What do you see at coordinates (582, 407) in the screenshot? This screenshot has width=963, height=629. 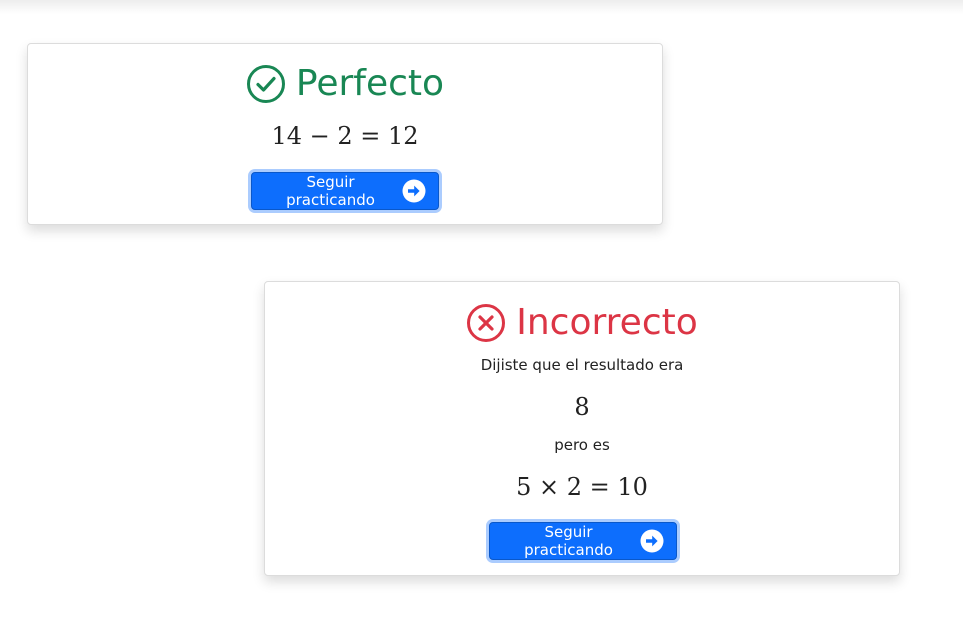 I see `user-answer: 8` at bounding box center [582, 407].